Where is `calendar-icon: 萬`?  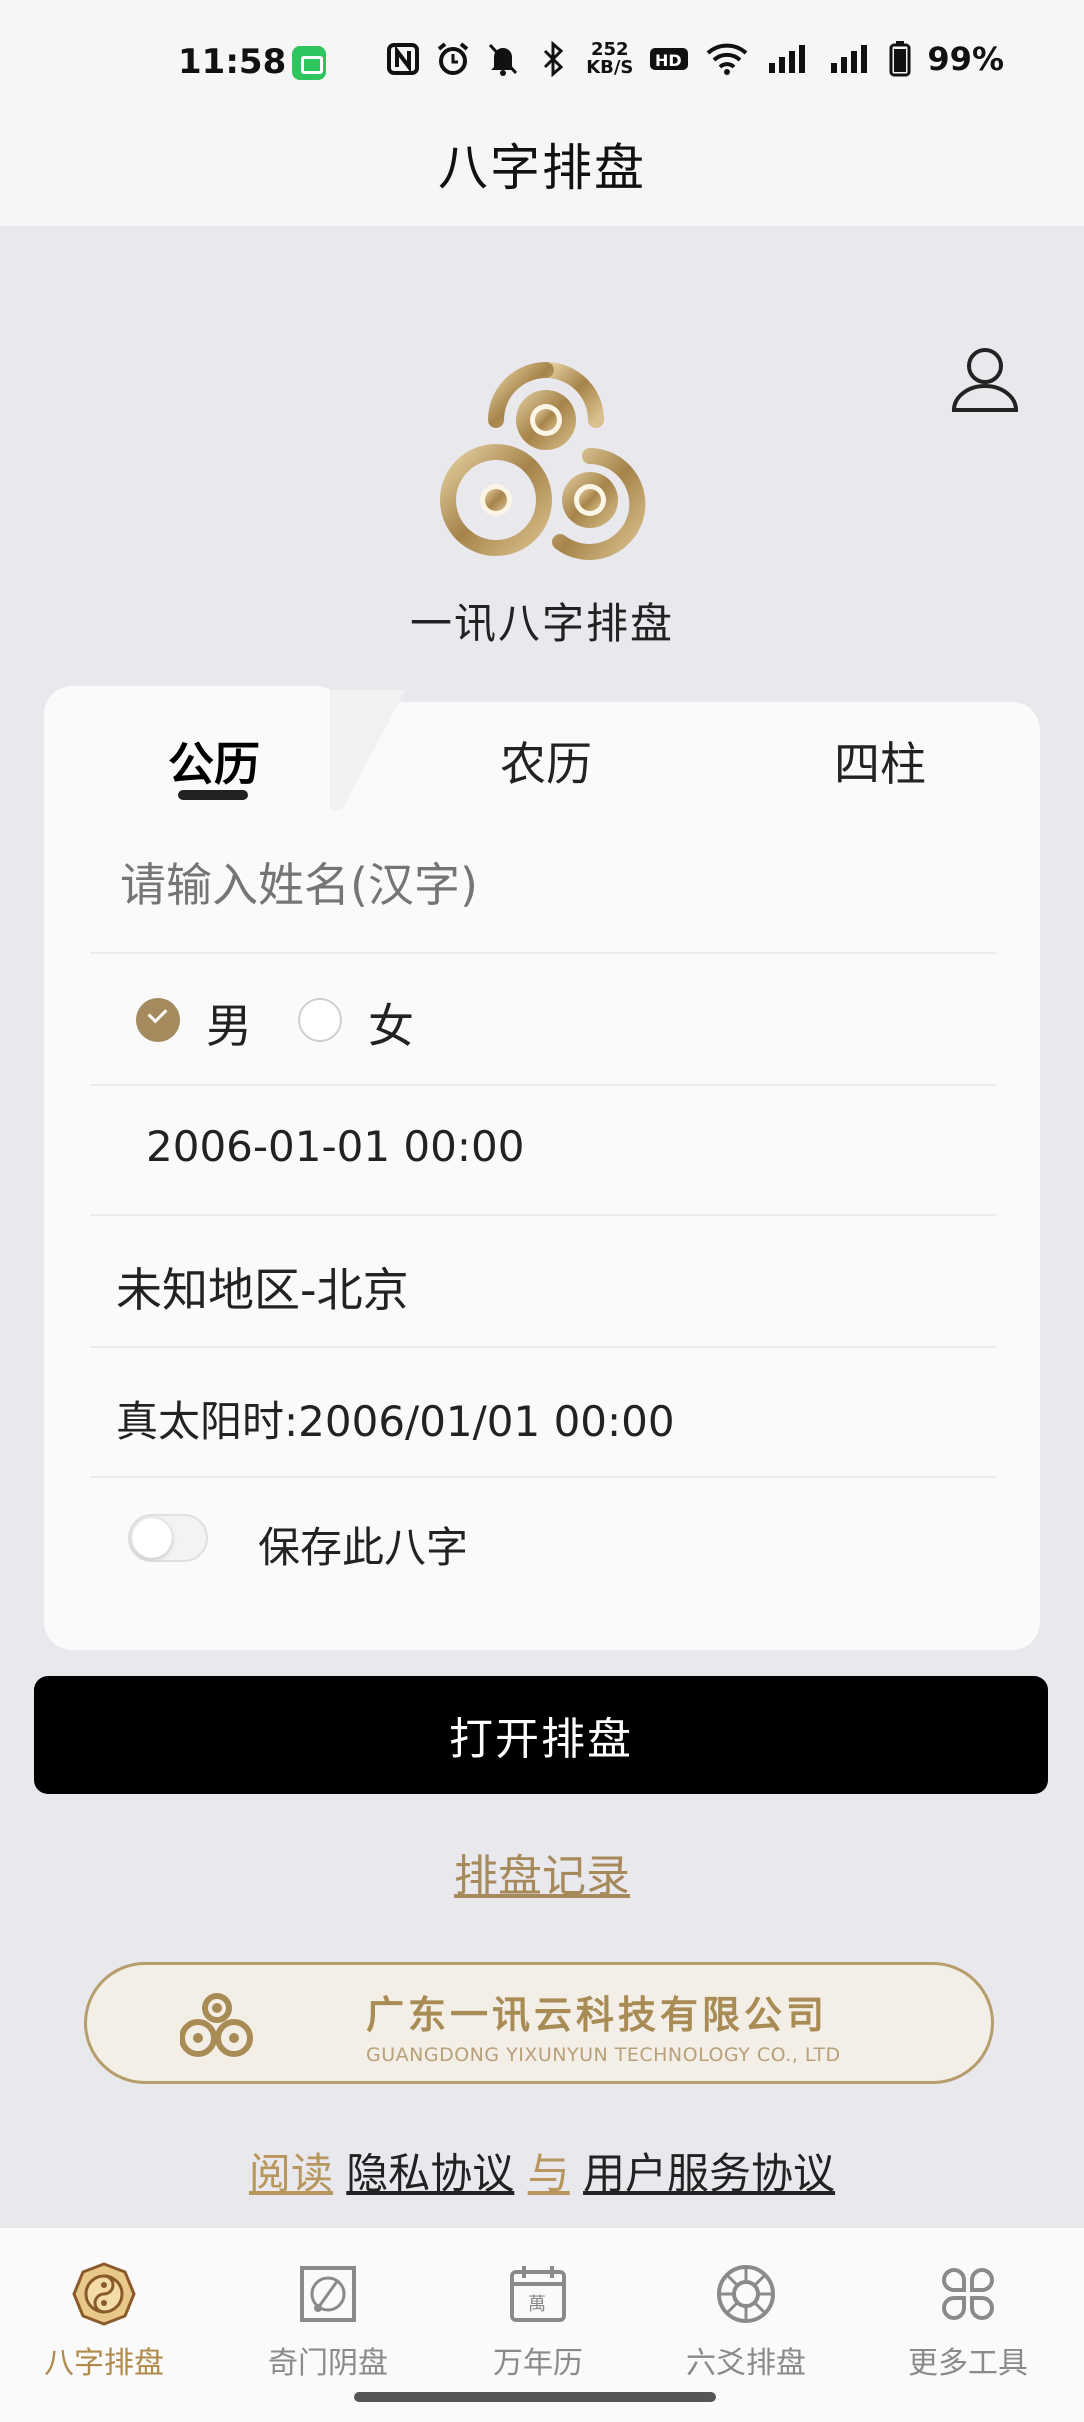
calendar-icon: 萬 is located at coordinates (538, 2294).